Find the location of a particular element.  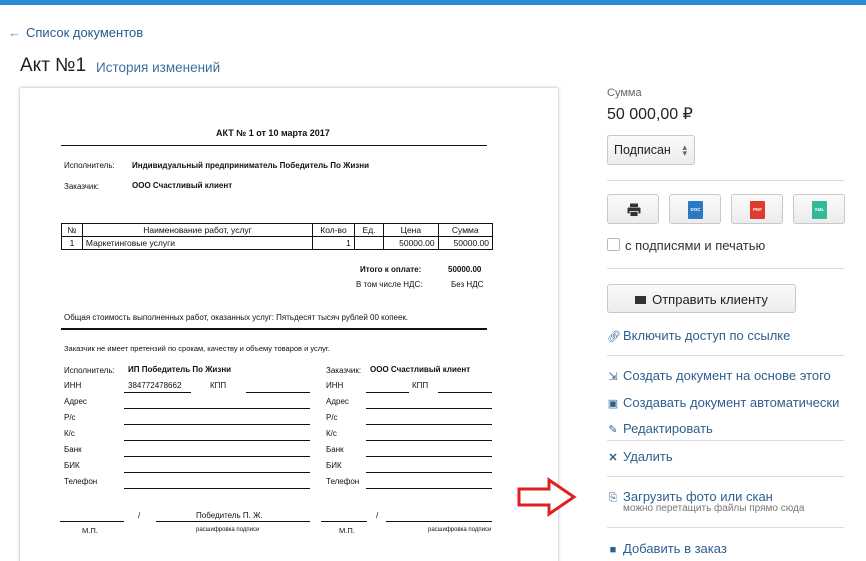

doc-sign-slash-left: / is located at coordinates (139, 515).